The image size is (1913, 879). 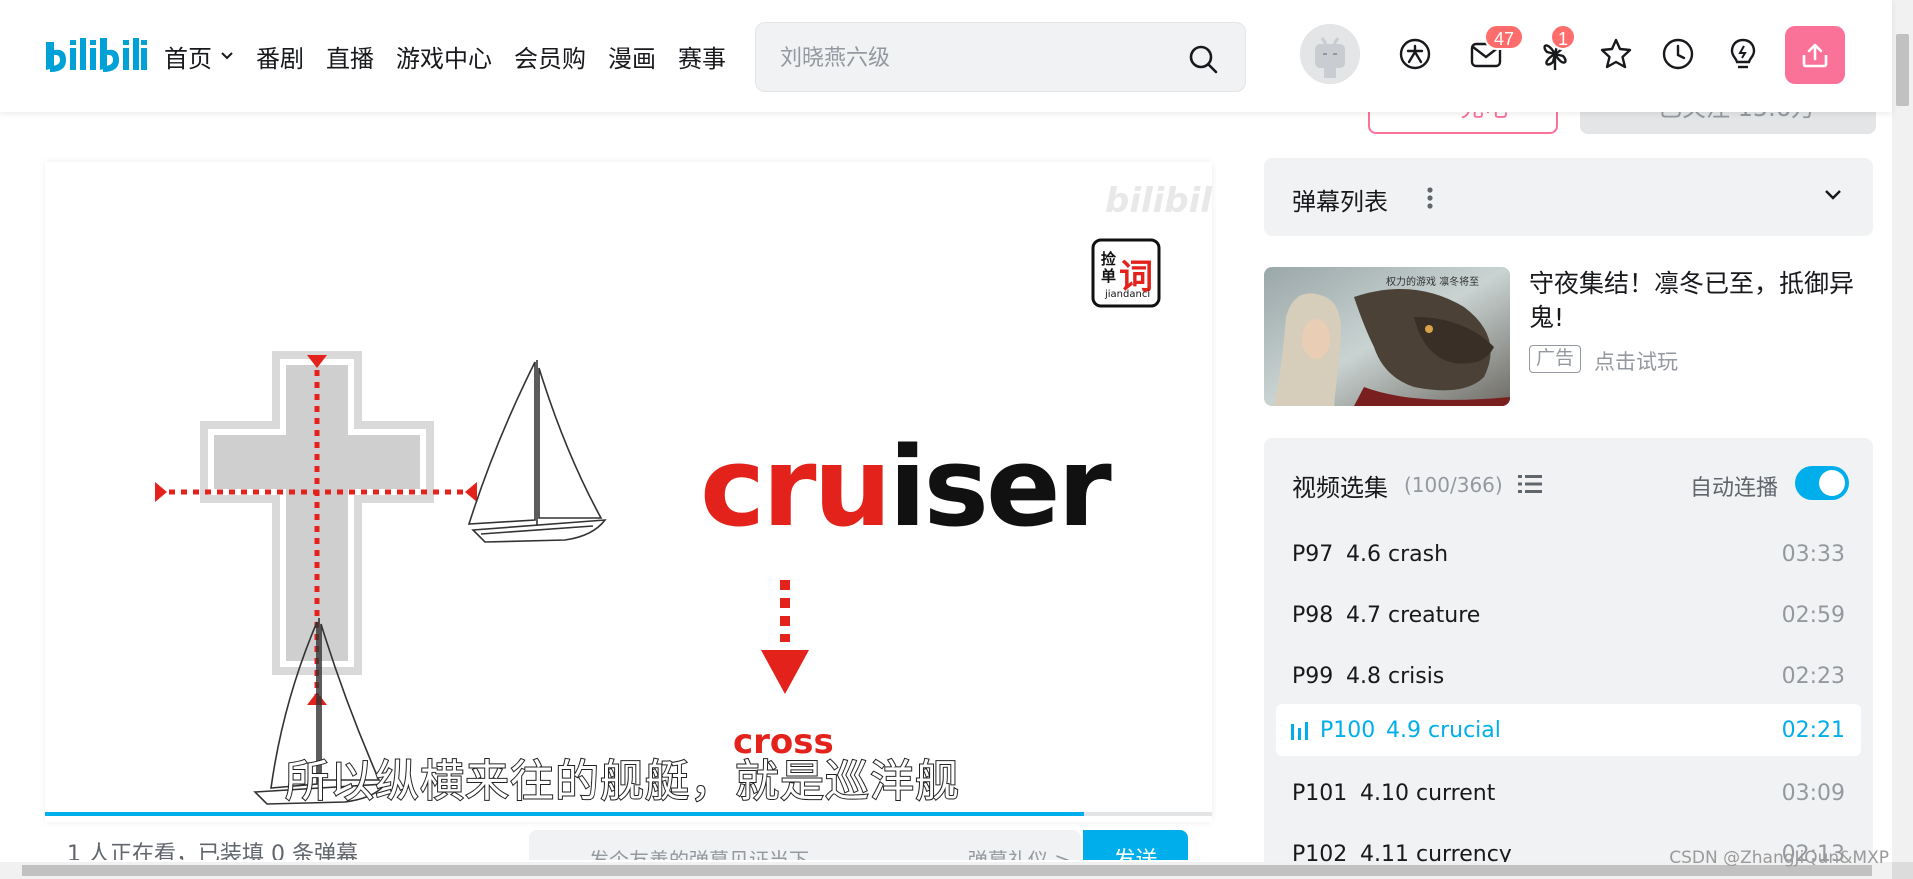 I want to click on default-avatar-icon, so click(x=1330, y=54).